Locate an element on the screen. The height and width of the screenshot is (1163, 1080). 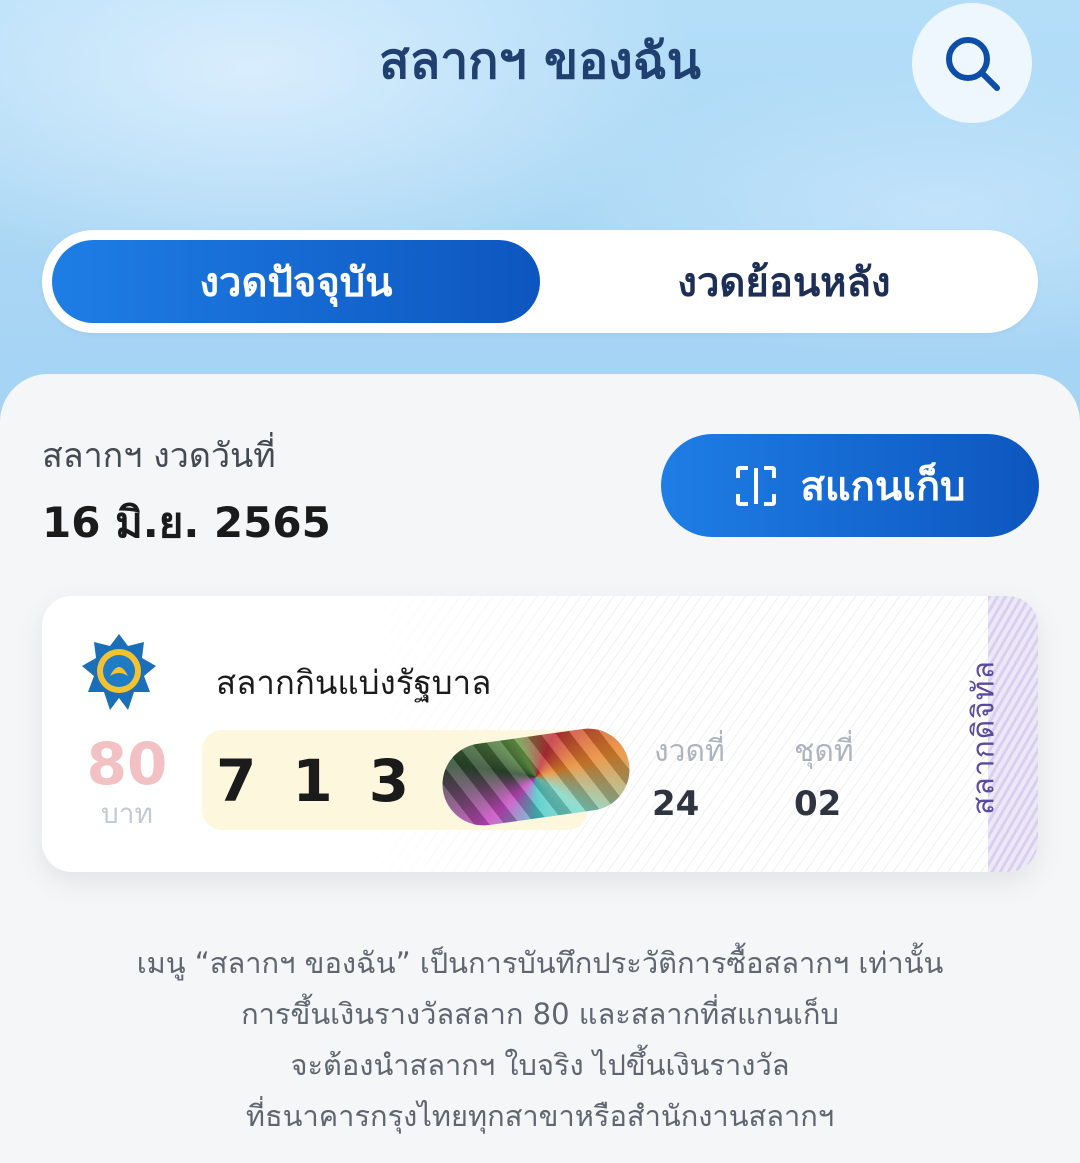
search-button is located at coordinates (972, 63).